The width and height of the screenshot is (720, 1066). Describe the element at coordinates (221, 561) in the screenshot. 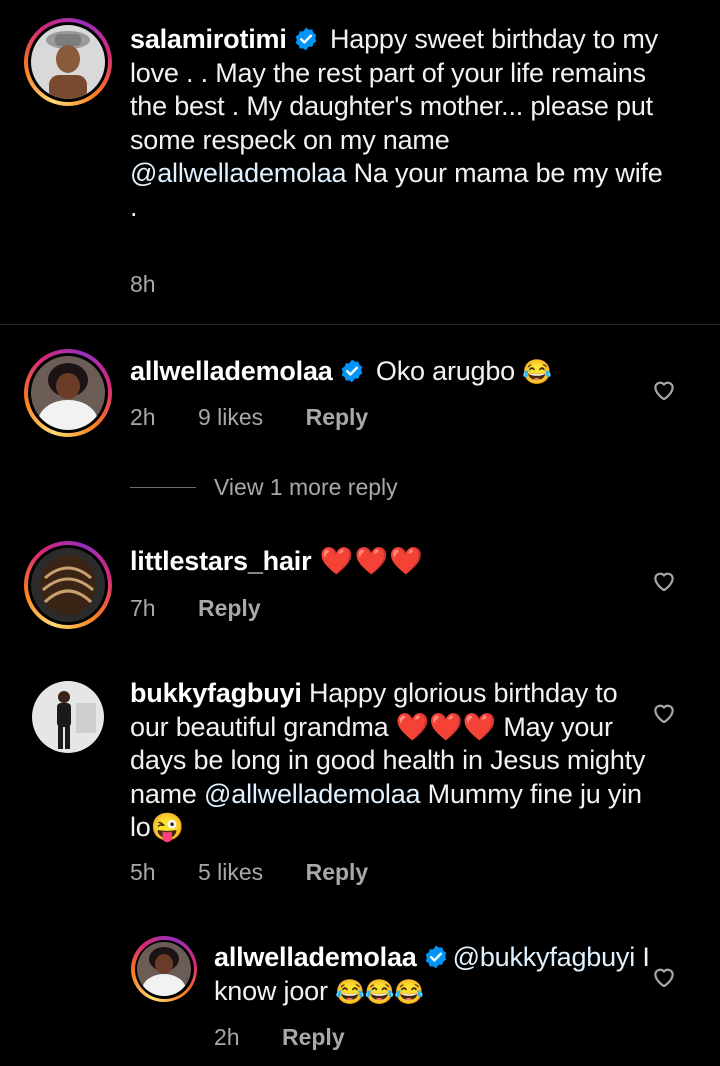

I see `username: littlestars_hair` at that location.